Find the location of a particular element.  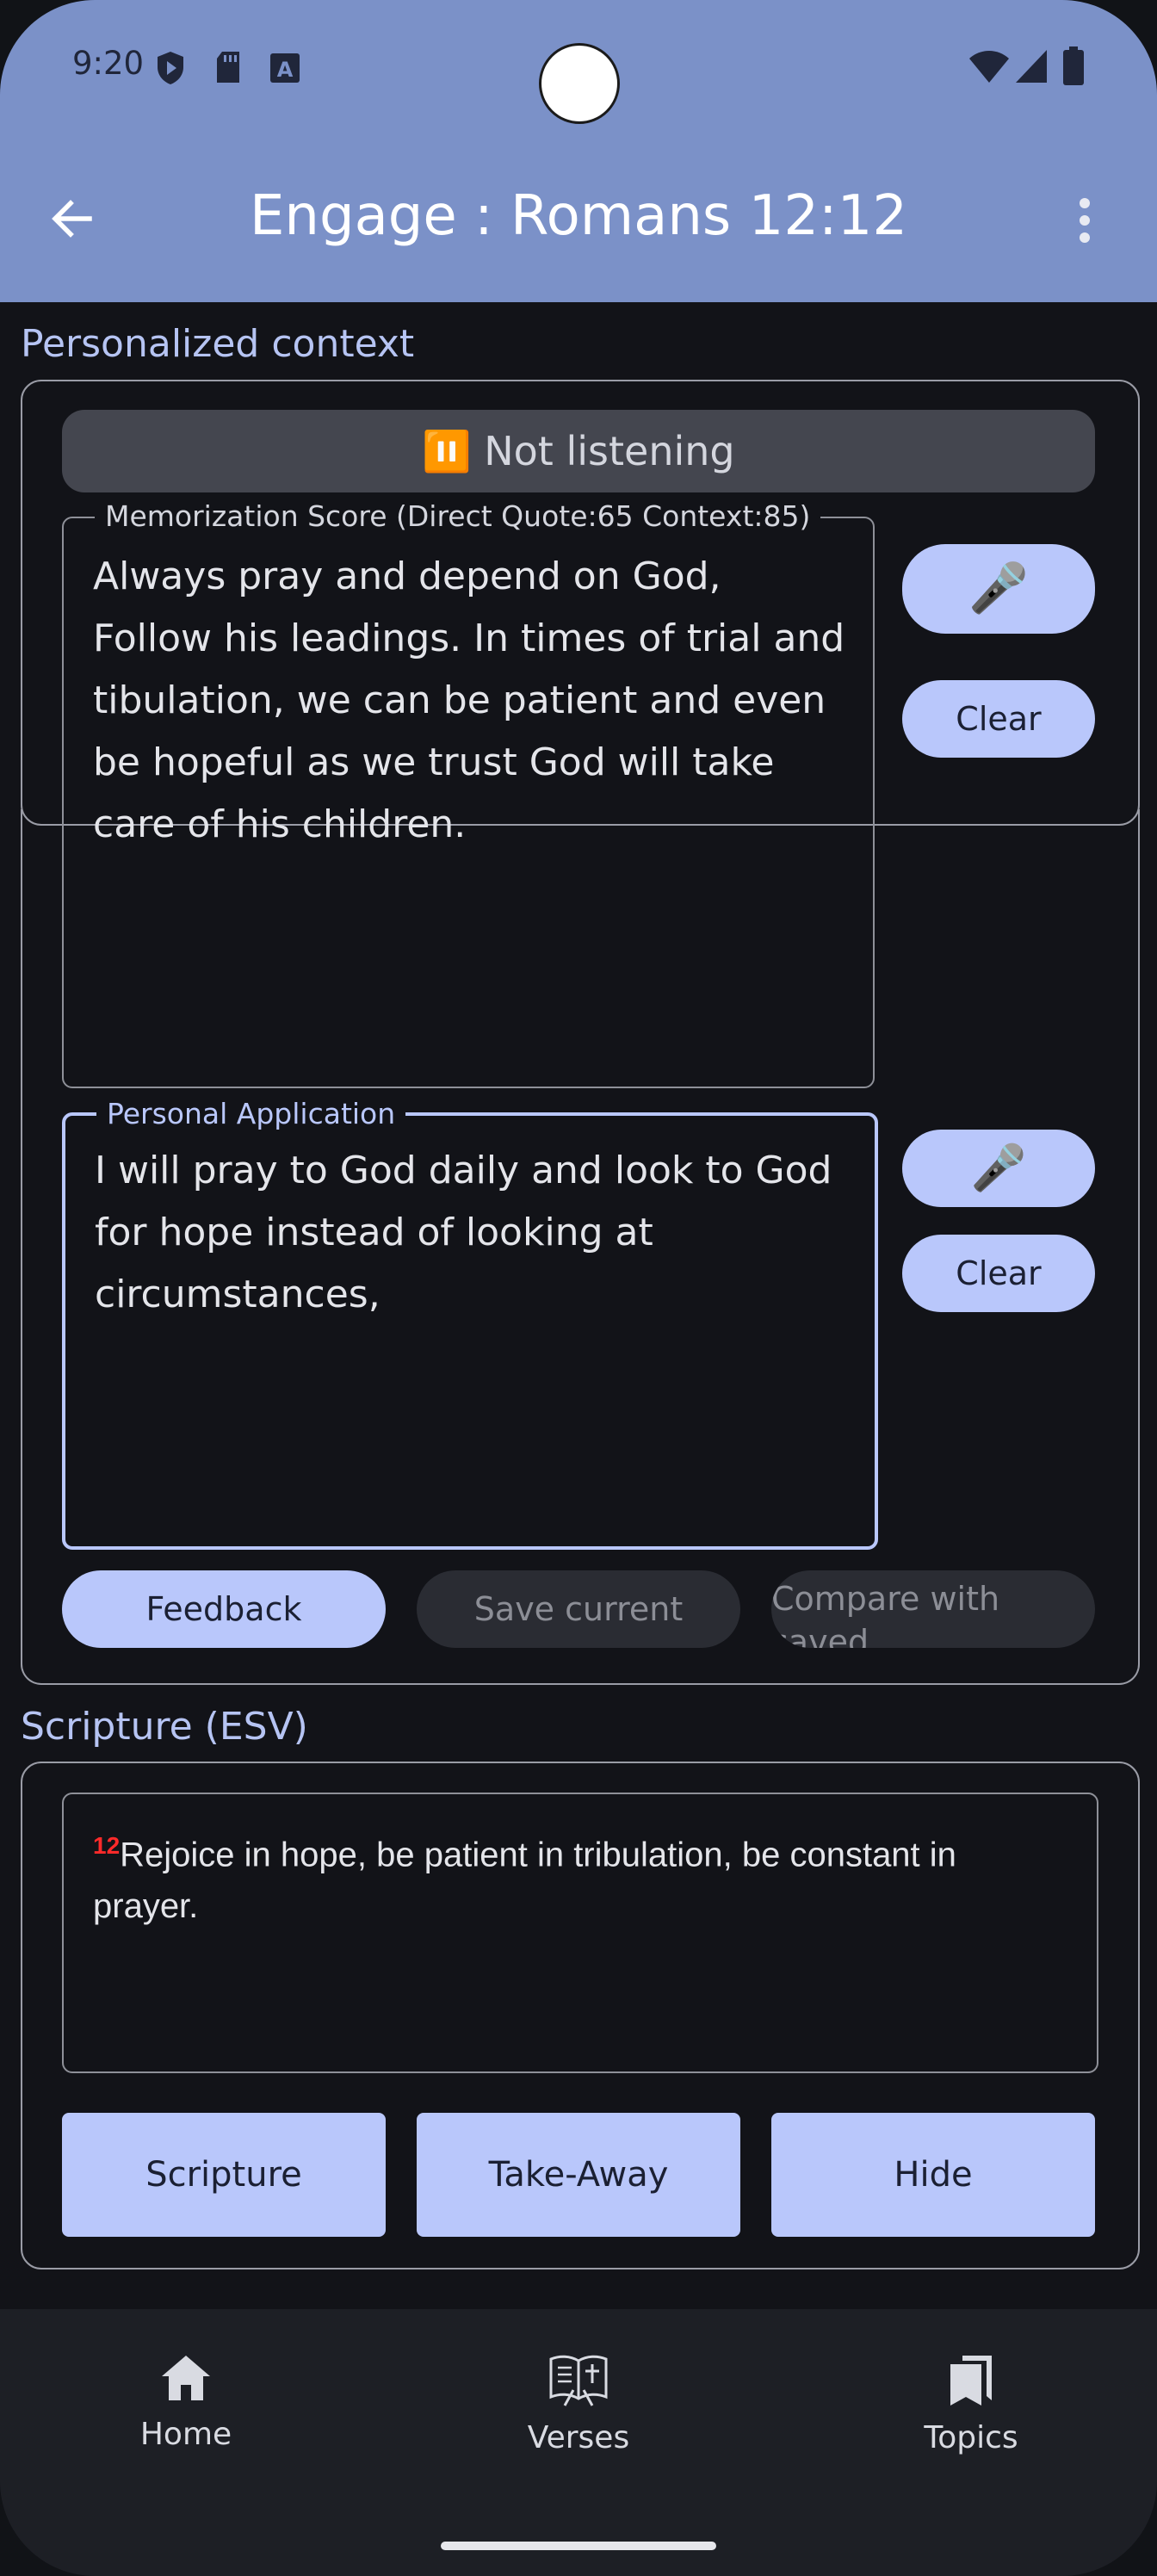

nav-topics: Topics is located at coordinates (971, 2403).